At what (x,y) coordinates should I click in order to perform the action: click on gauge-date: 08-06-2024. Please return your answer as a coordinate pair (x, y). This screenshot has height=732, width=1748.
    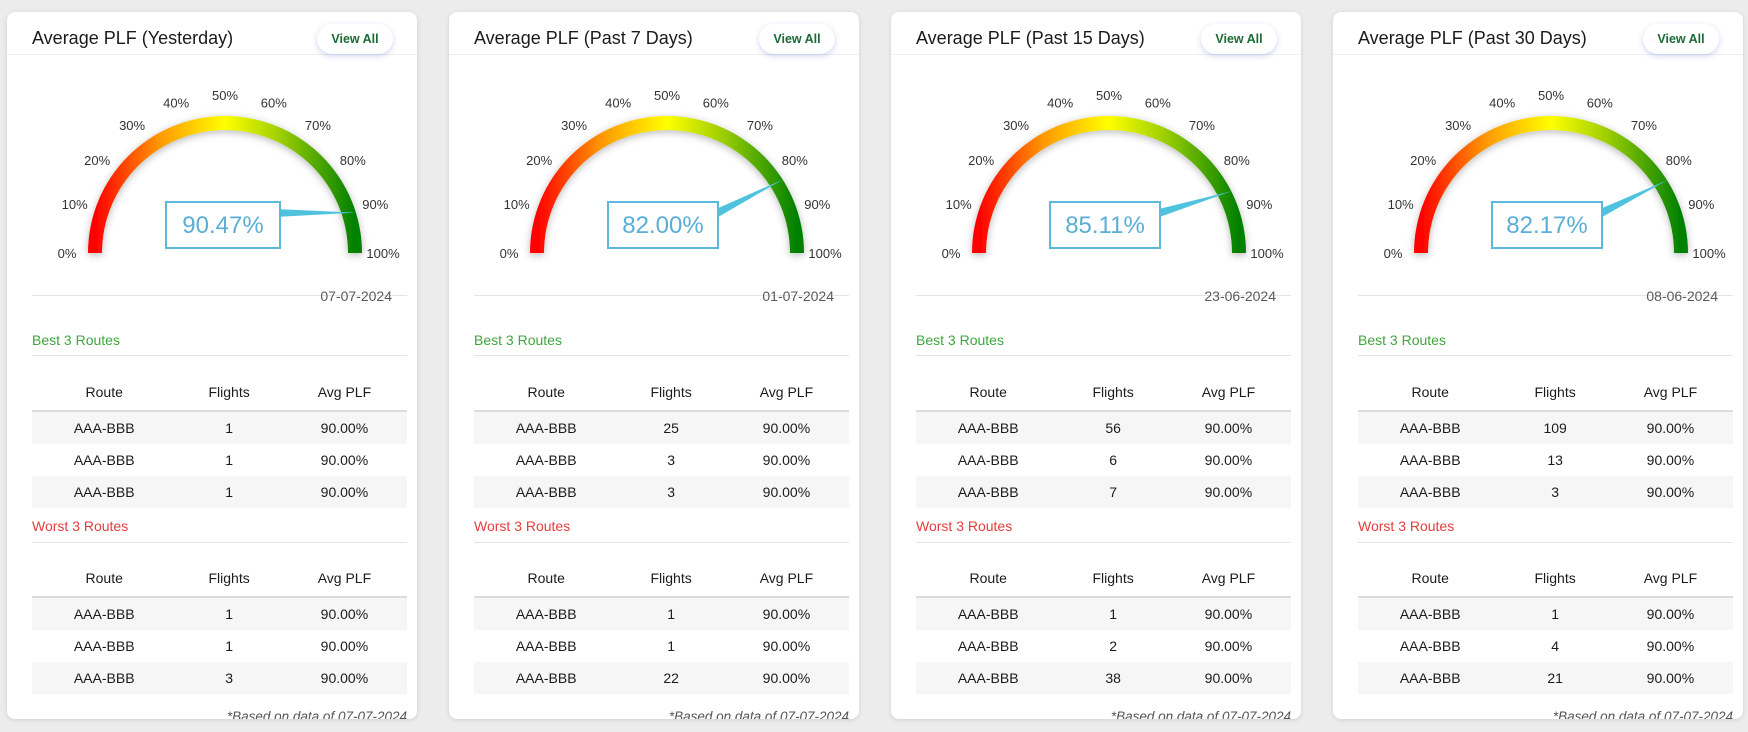
    Looking at the image, I should click on (1682, 296).